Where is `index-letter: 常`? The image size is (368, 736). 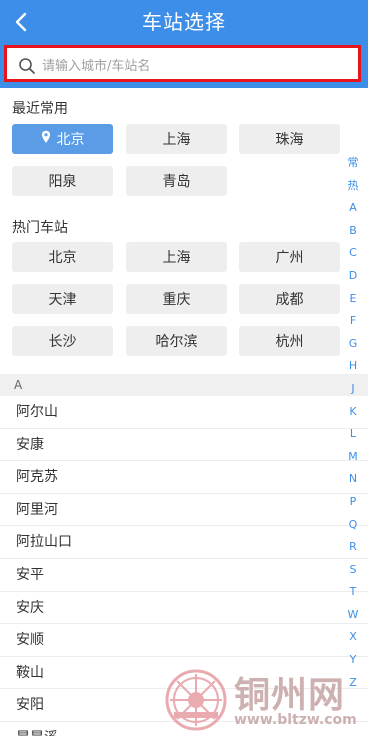
index-letter: 常 is located at coordinates (353, 163).